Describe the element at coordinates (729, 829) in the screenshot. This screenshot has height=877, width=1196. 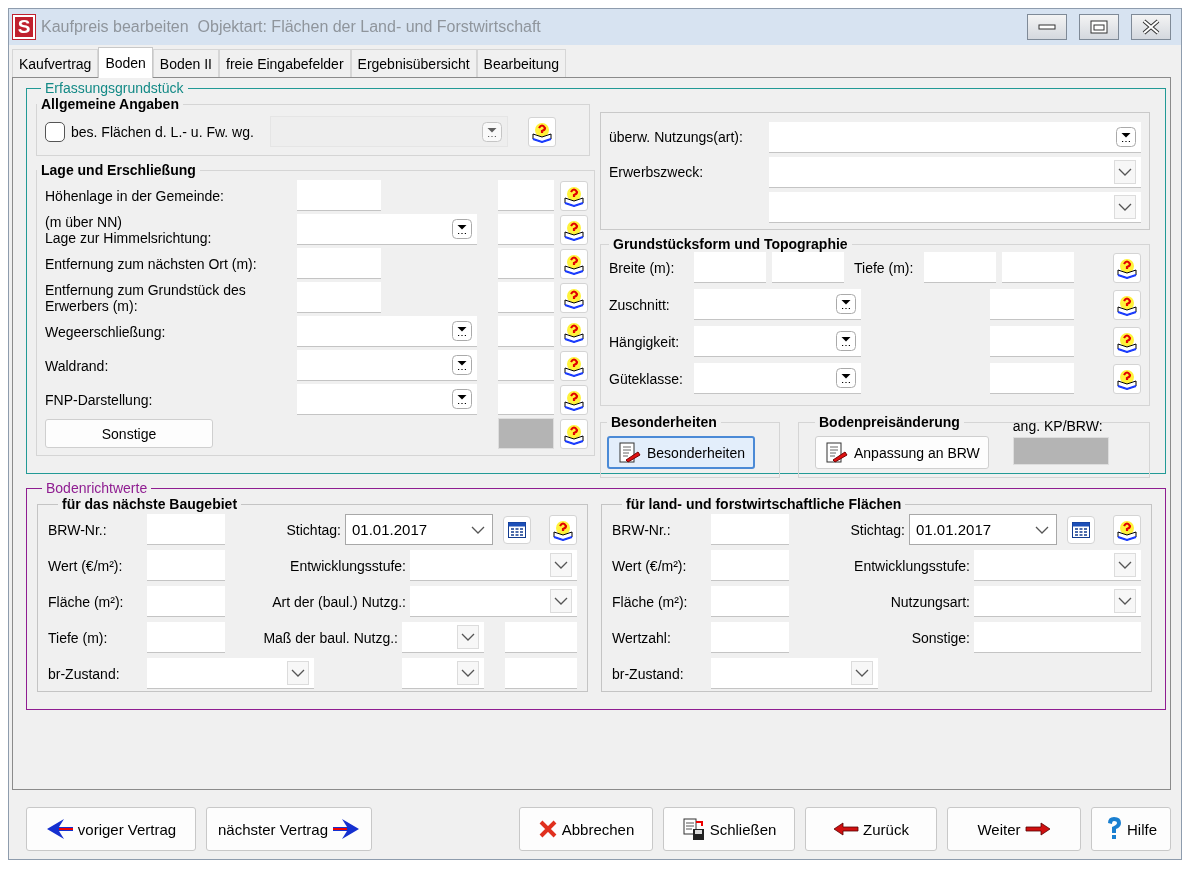
I see `button: Schließen` at that location.